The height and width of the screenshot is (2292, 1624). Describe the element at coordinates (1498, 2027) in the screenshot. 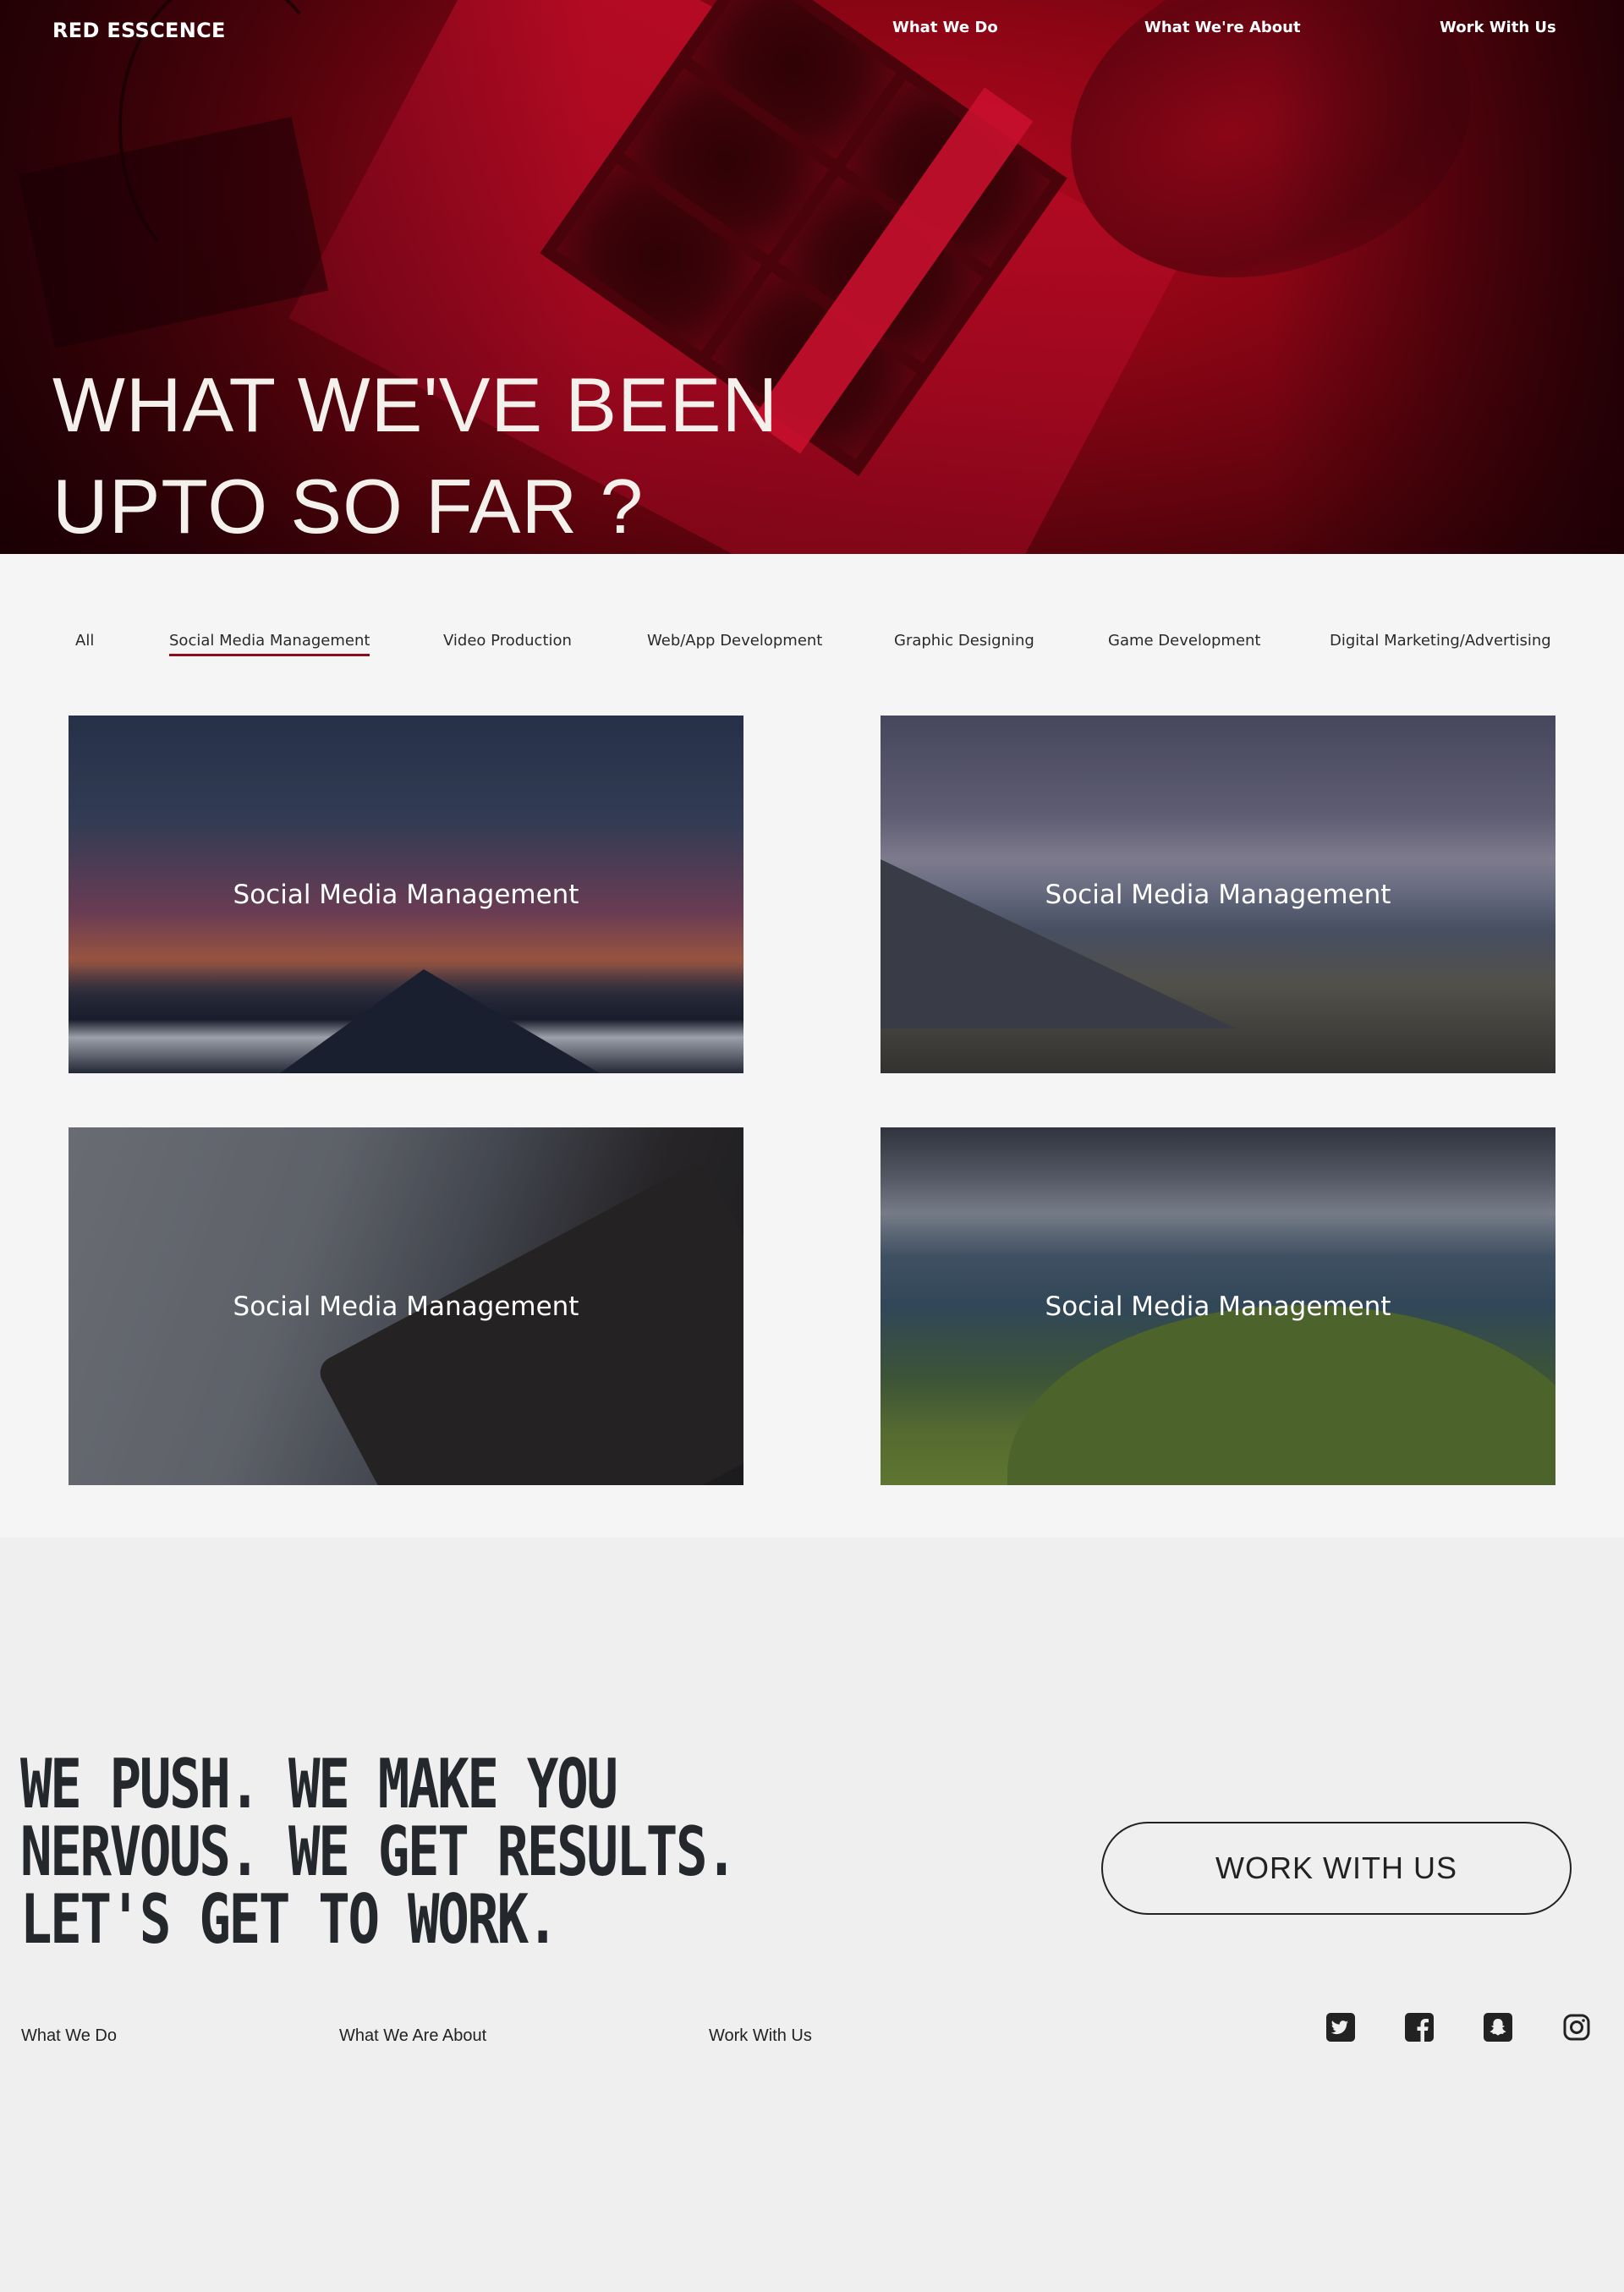

I see `snapchat-icon` at that location.